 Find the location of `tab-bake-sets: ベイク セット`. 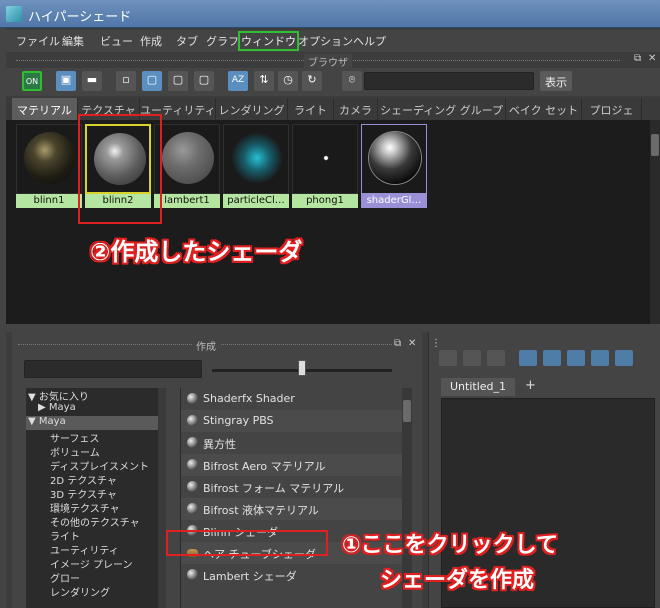

tab-bake-sets: ベイク セット is located at coordinates (544, 109).